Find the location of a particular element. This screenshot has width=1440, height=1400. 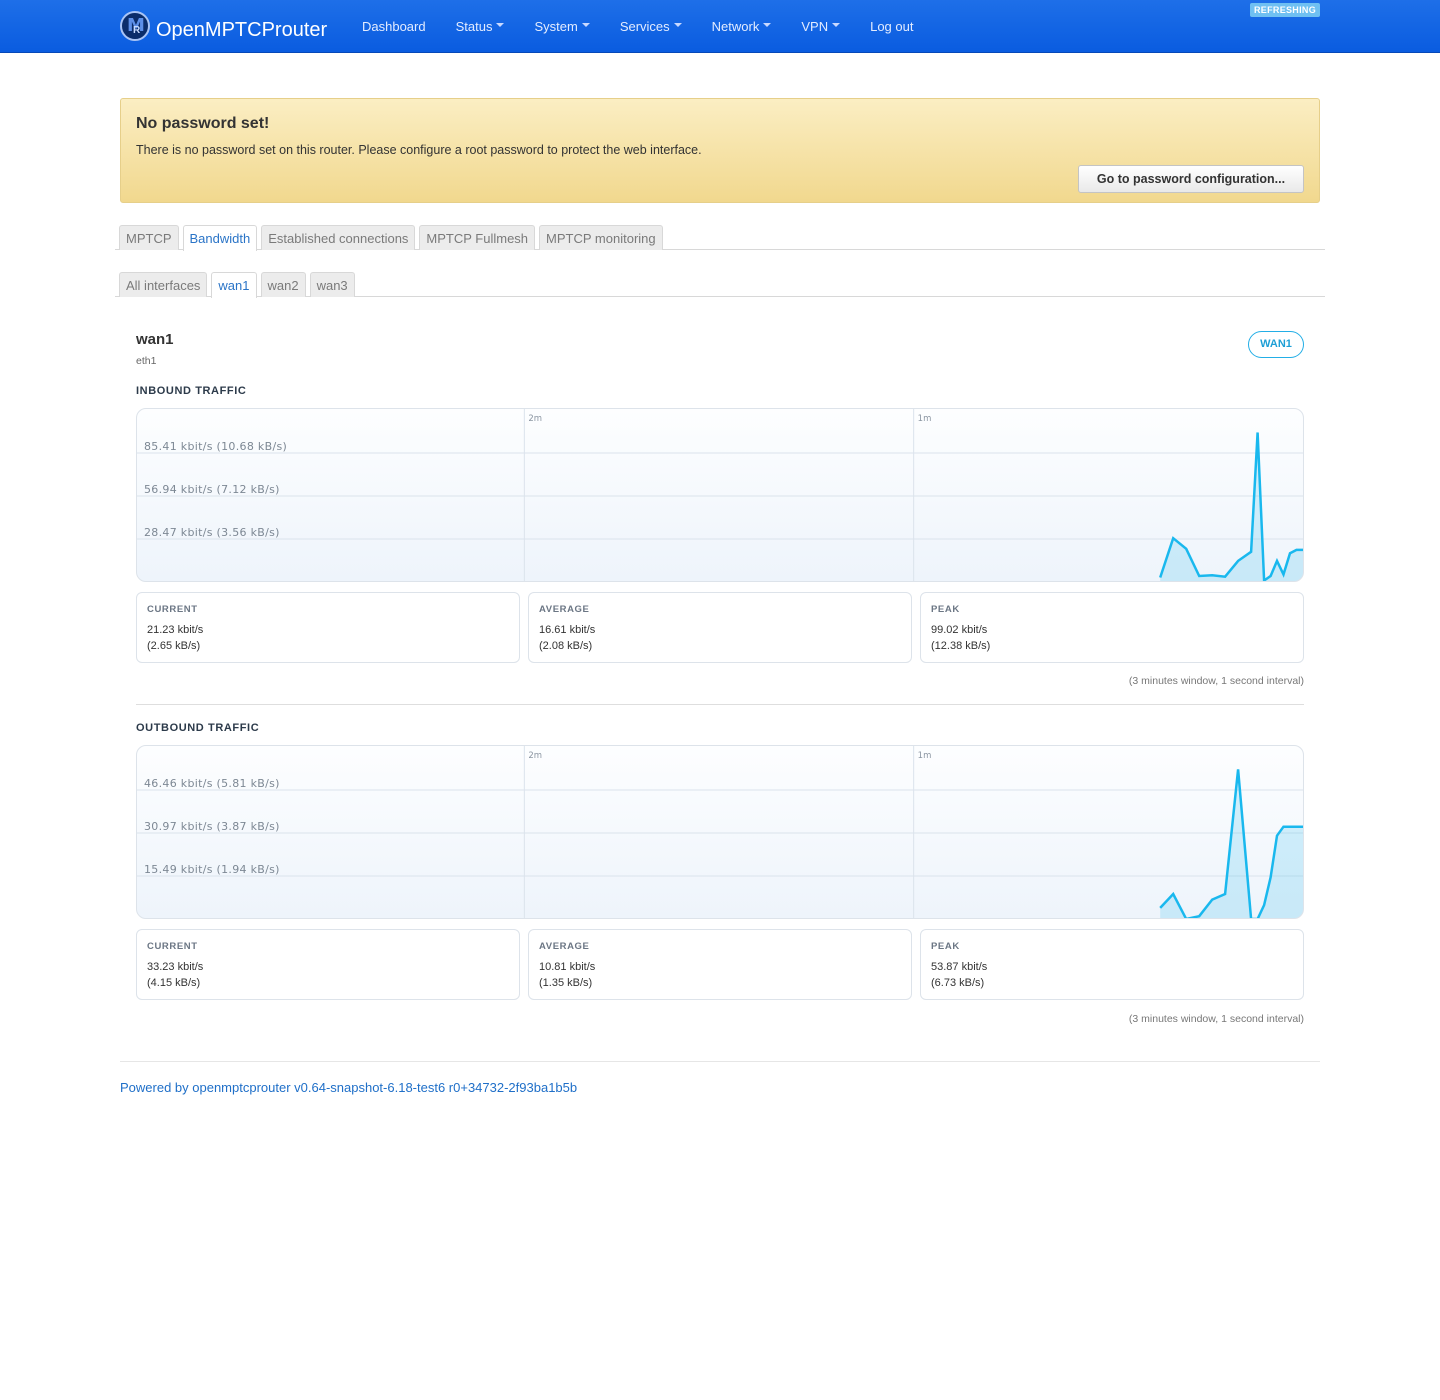

nav-vpn: VPN is located at coordinates (820, 26).